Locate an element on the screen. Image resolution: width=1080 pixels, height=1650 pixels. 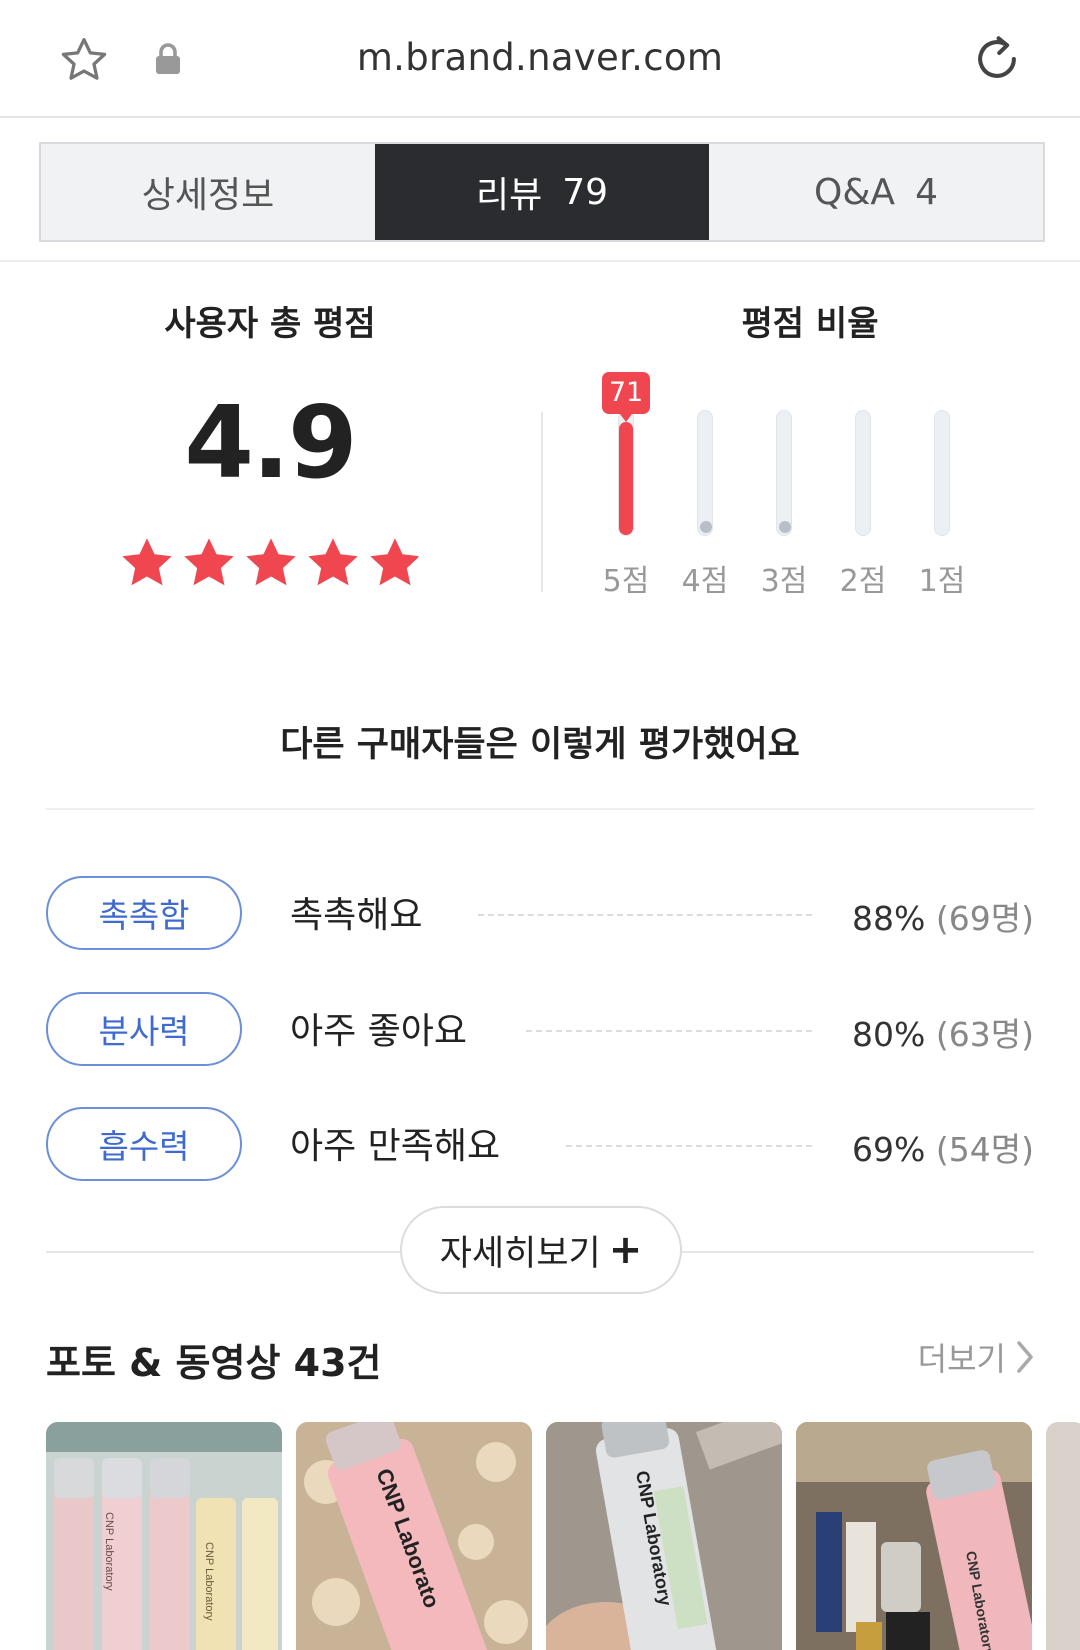
evaluation-answer: 아주 만족해요 is located at coordinates (395, 1146).